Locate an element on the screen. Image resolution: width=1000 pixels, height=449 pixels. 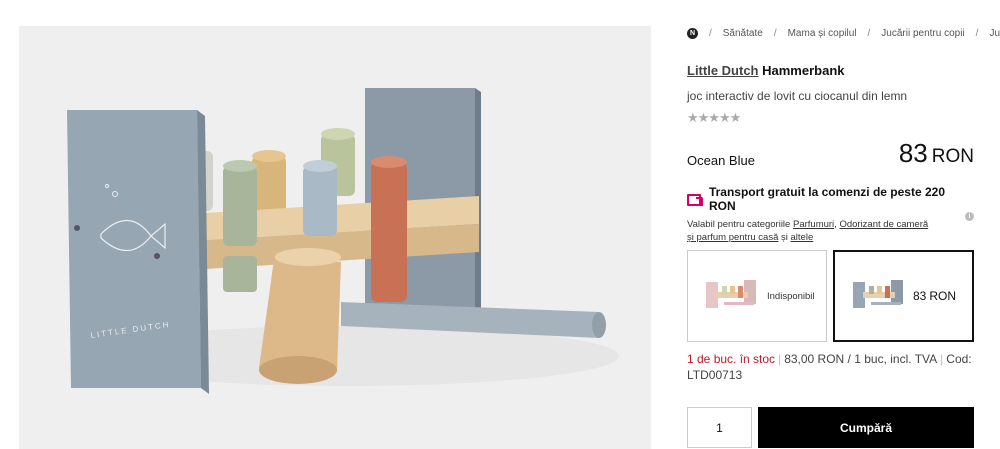
brand-link: Little Dutch is located at coordinates (723, 70).